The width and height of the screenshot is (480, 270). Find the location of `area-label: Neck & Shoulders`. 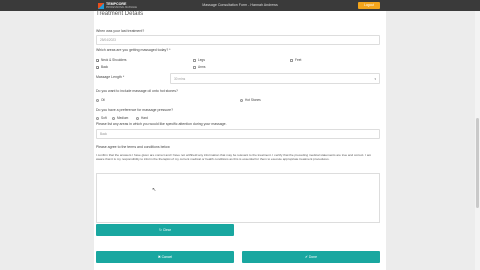

area-label: Neck & Shoulders is located at coordinates (114, 60).